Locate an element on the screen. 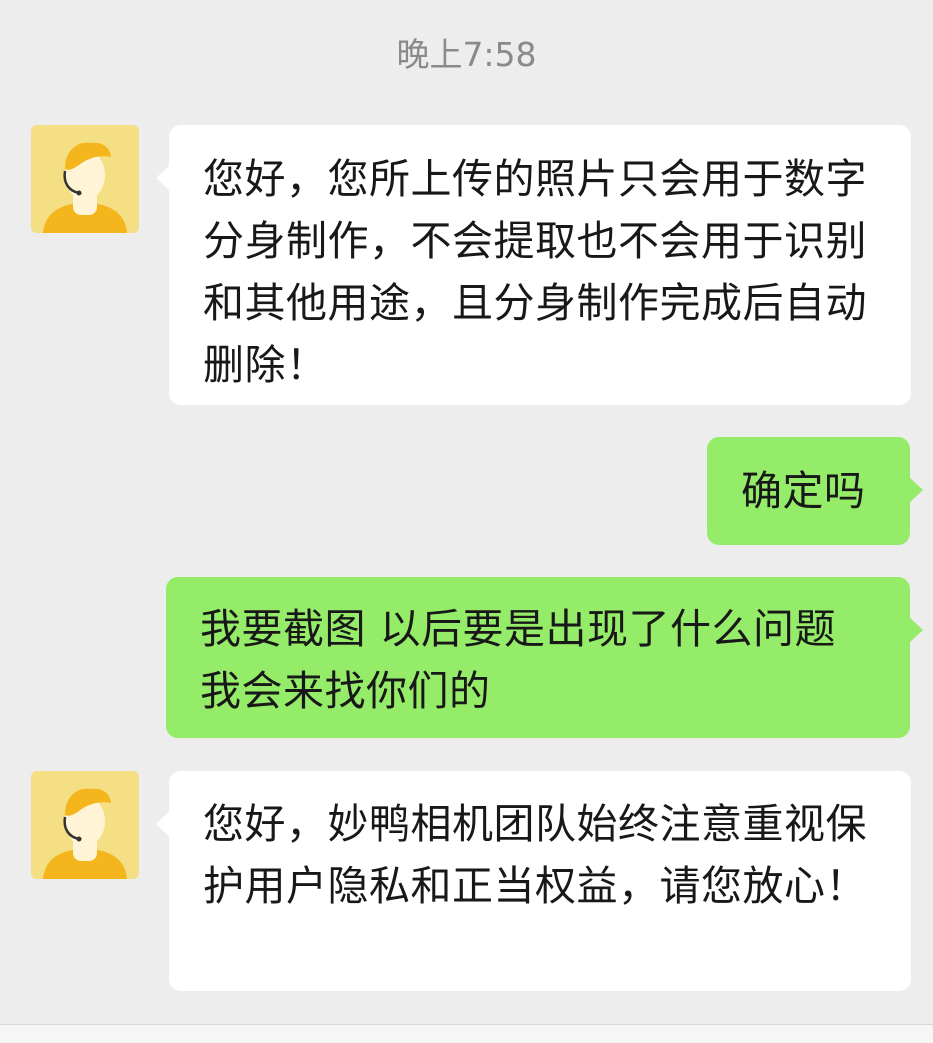  outgoing-message-bubble: 我要截图 以后要是出现了什么问题 我会来找你们的 is located at coordinates (544, 657).